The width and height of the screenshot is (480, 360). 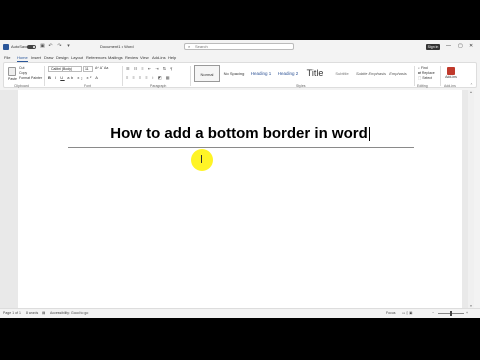 I want to click on list-buttons-row: ☰ ☷ ≡ ⇤ ⇥ ⇅ ¶, so click(x=150, y=68).